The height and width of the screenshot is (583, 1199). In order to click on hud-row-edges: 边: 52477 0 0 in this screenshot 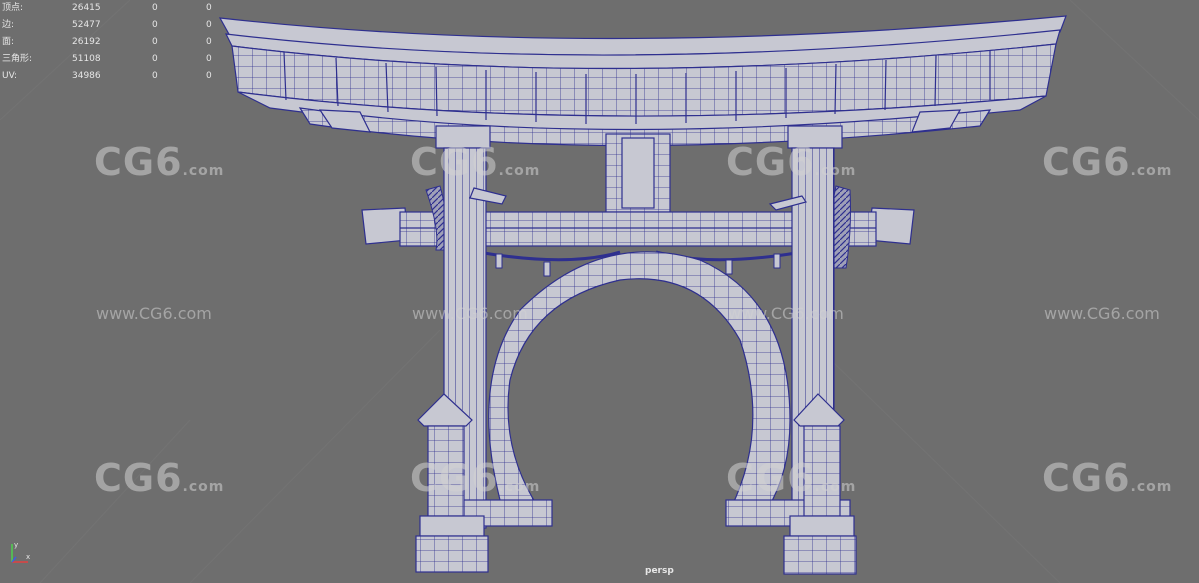, I will do `click(117, 25)`.